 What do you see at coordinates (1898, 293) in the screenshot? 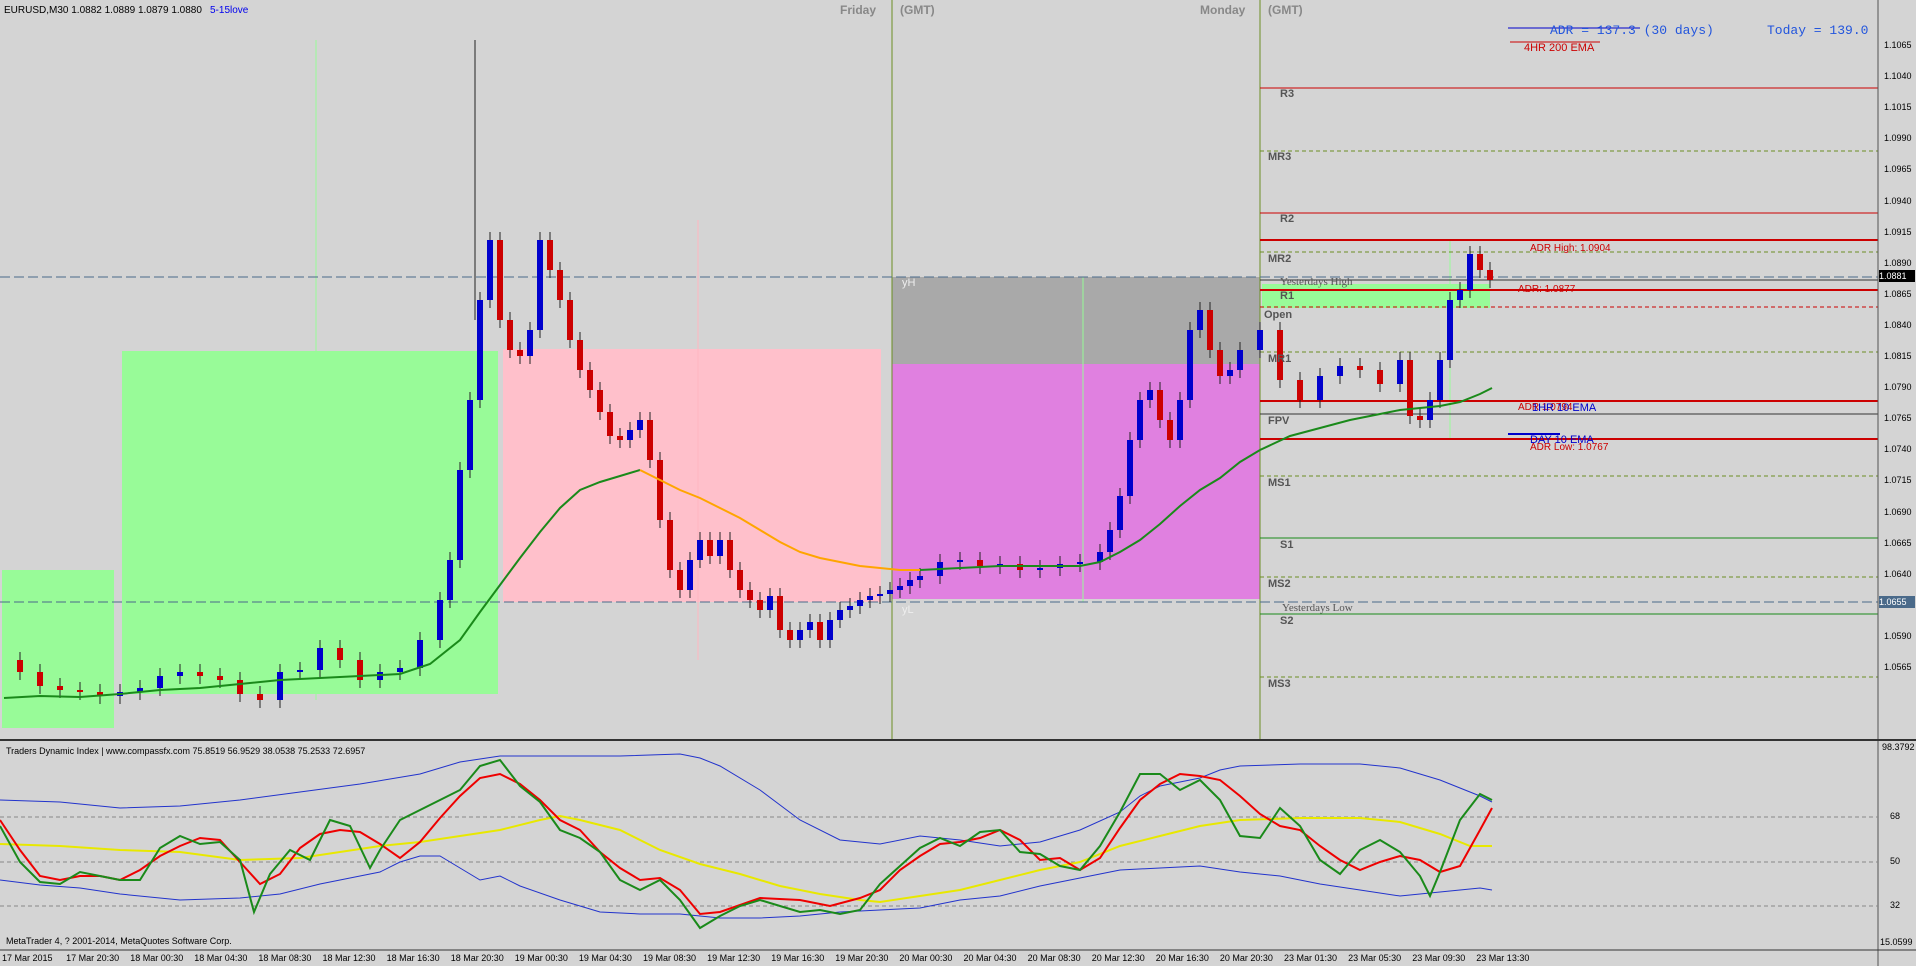
I see `price-tick: 1.0865` at bounding box center [1898, 293].